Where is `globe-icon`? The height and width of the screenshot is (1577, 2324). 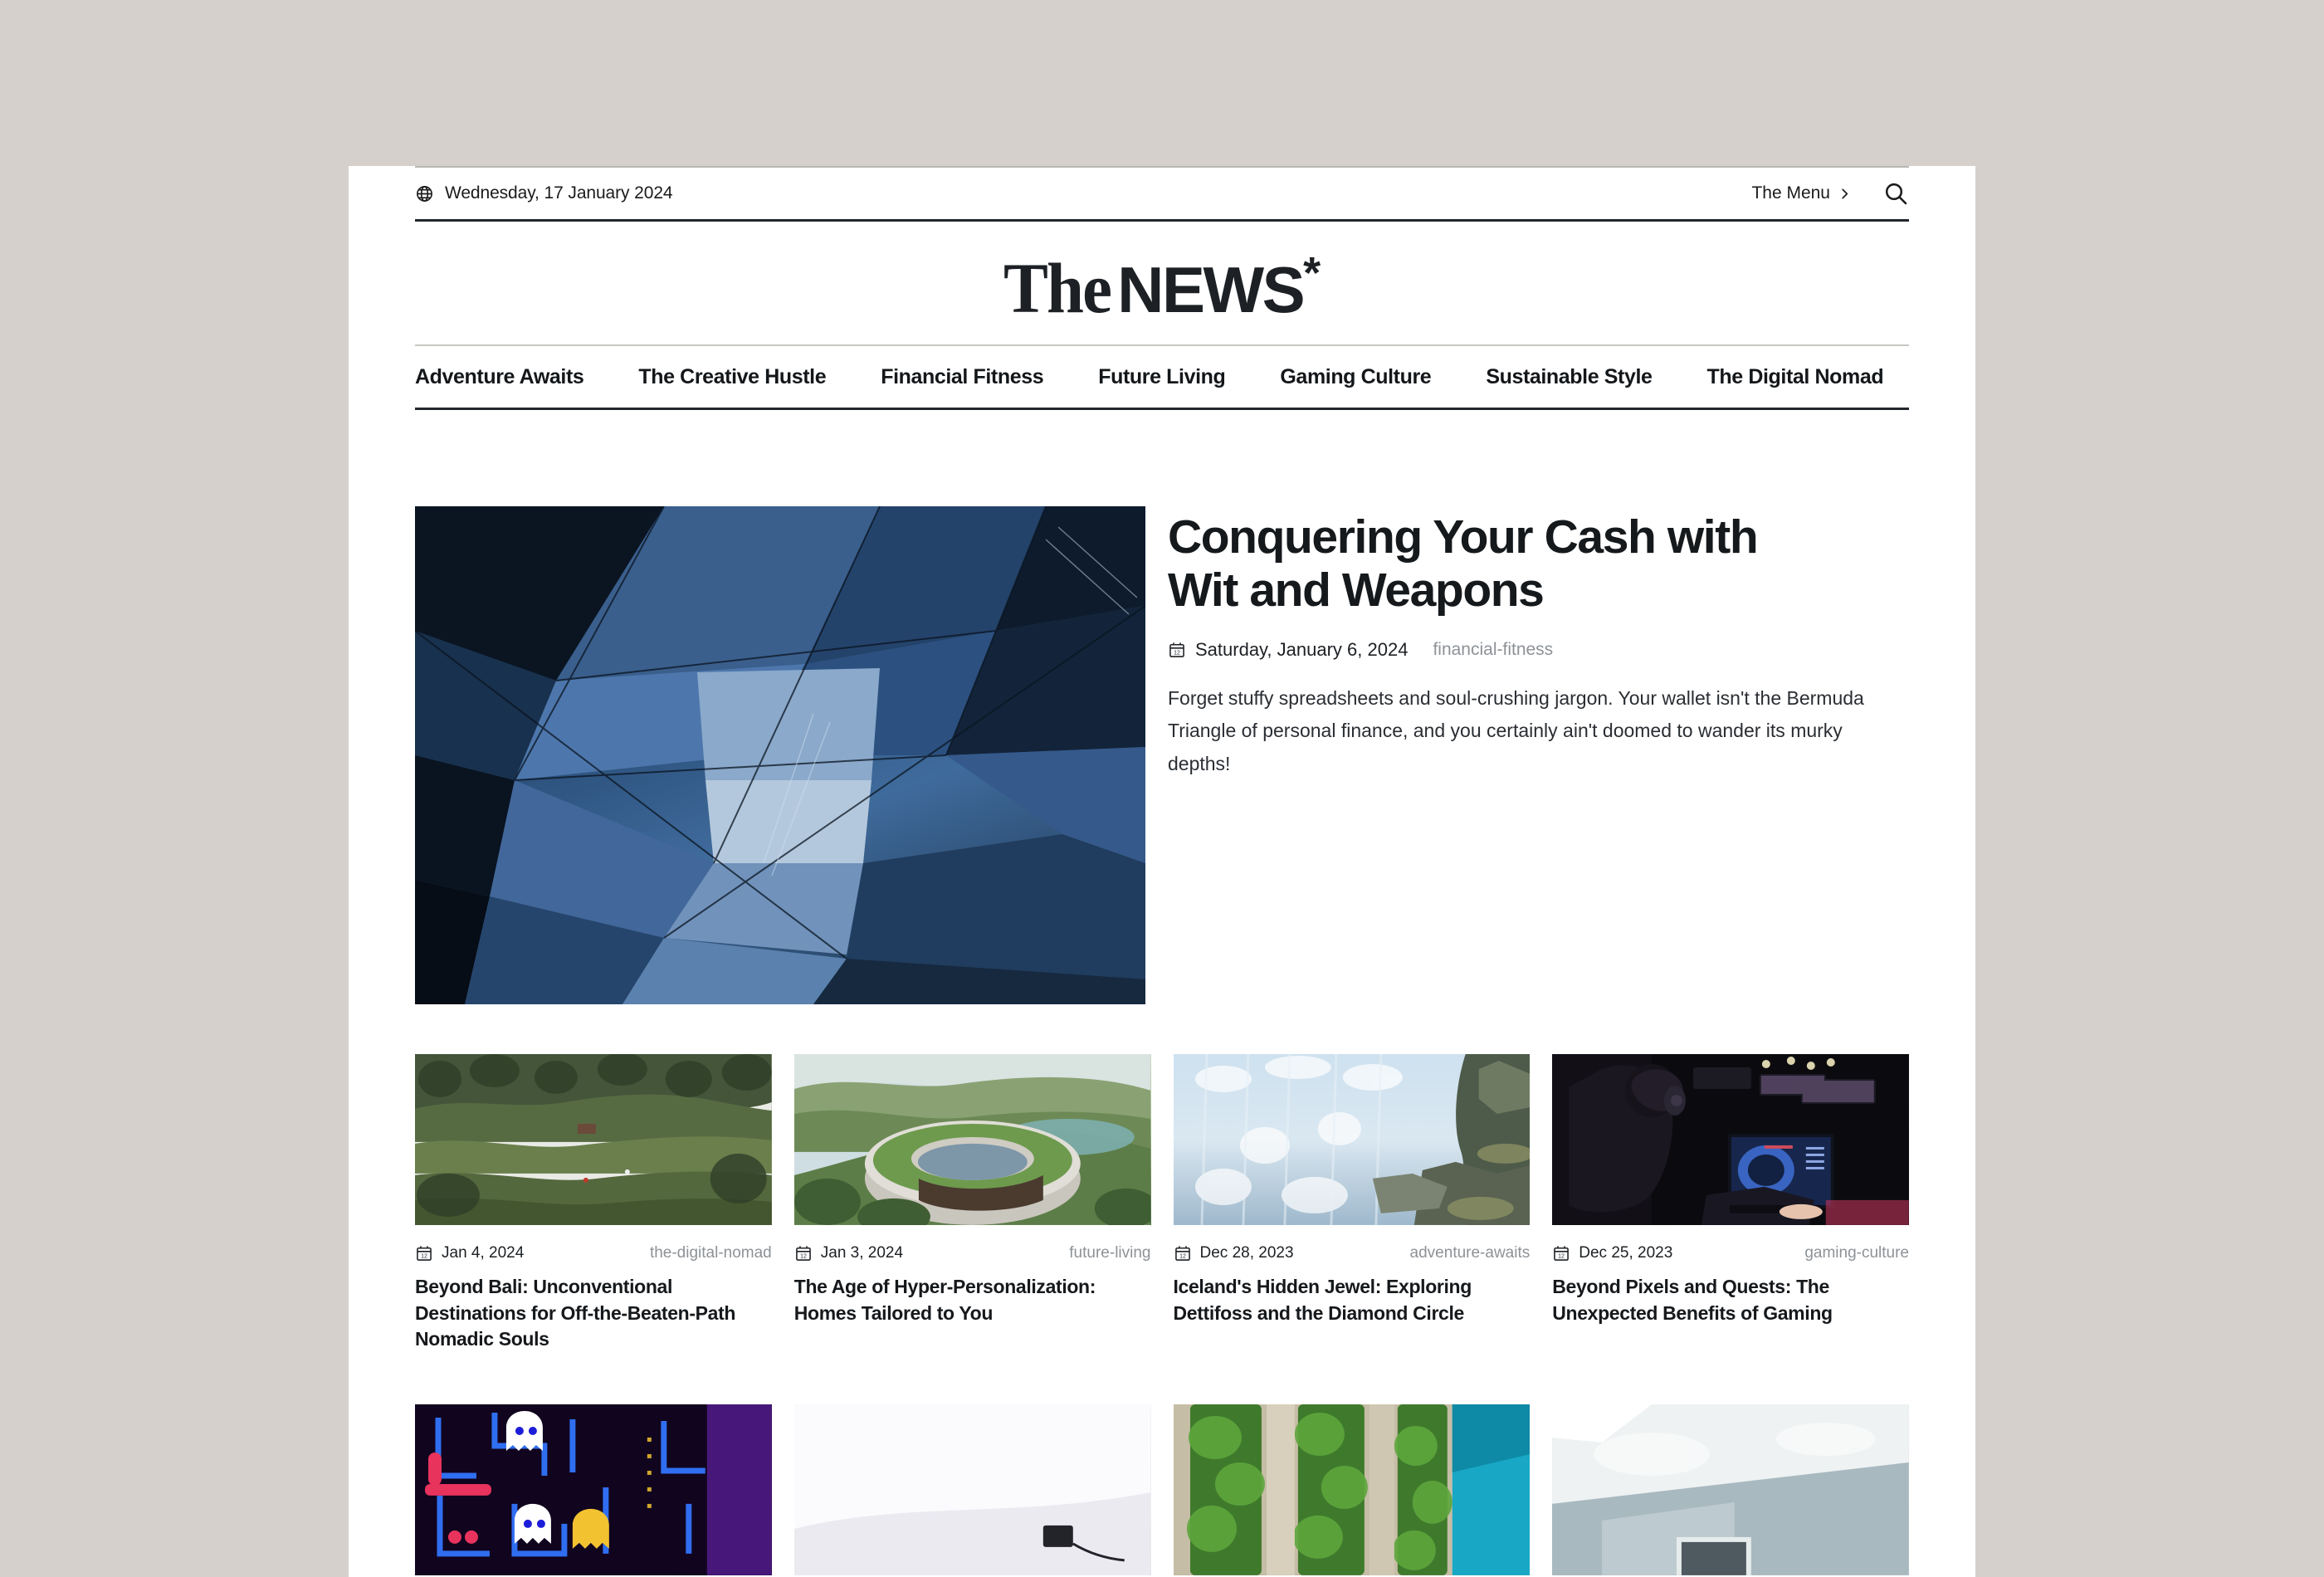 globe-icon is located at coordinates (424, 194).